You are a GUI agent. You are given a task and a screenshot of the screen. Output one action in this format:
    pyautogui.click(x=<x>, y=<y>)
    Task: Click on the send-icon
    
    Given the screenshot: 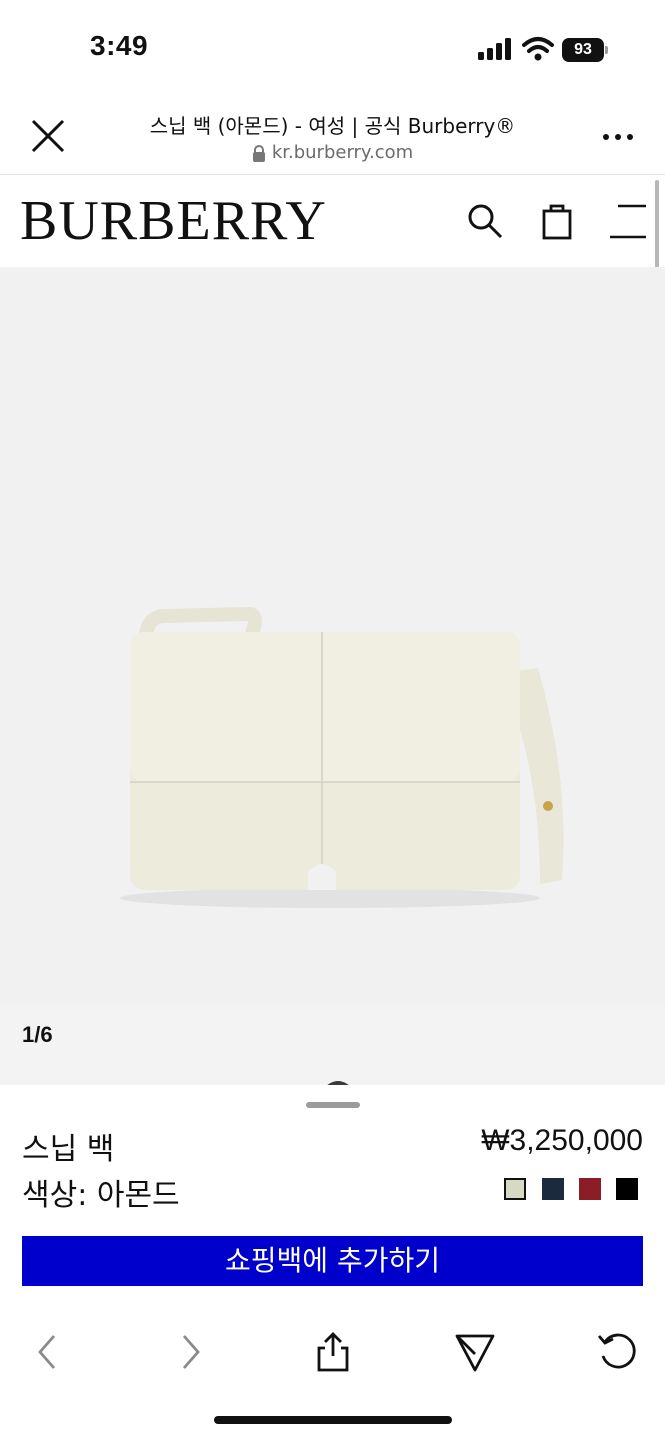 What is the action you would take?
    pyautogui.click(x=475, y=1352)
    